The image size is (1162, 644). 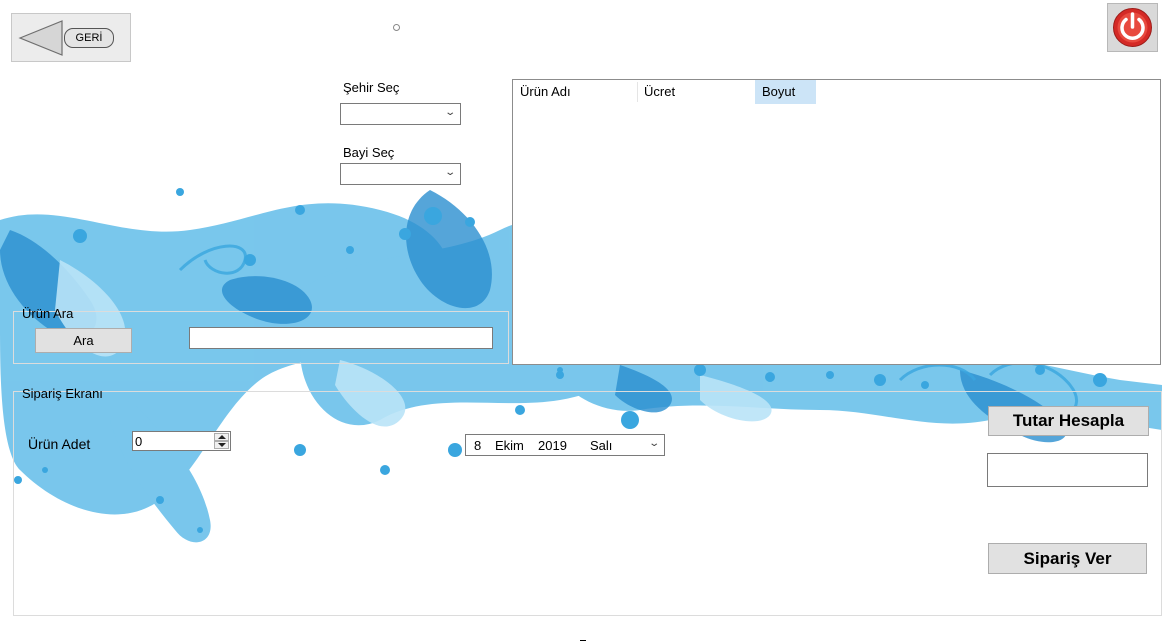 What do you see at coordinates (552, 445) in the screenshot?
I see `date-year: 2019` at bounding box center [552, 445].